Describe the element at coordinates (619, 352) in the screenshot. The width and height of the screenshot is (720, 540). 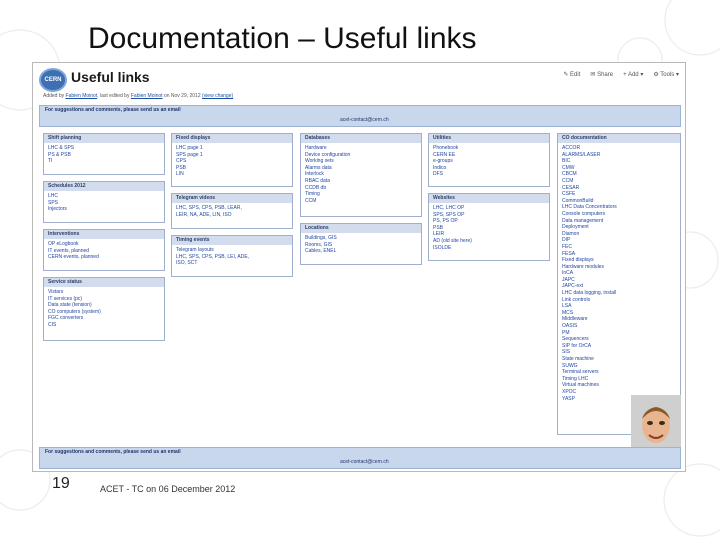
I see `list-item: SIS` at that location.